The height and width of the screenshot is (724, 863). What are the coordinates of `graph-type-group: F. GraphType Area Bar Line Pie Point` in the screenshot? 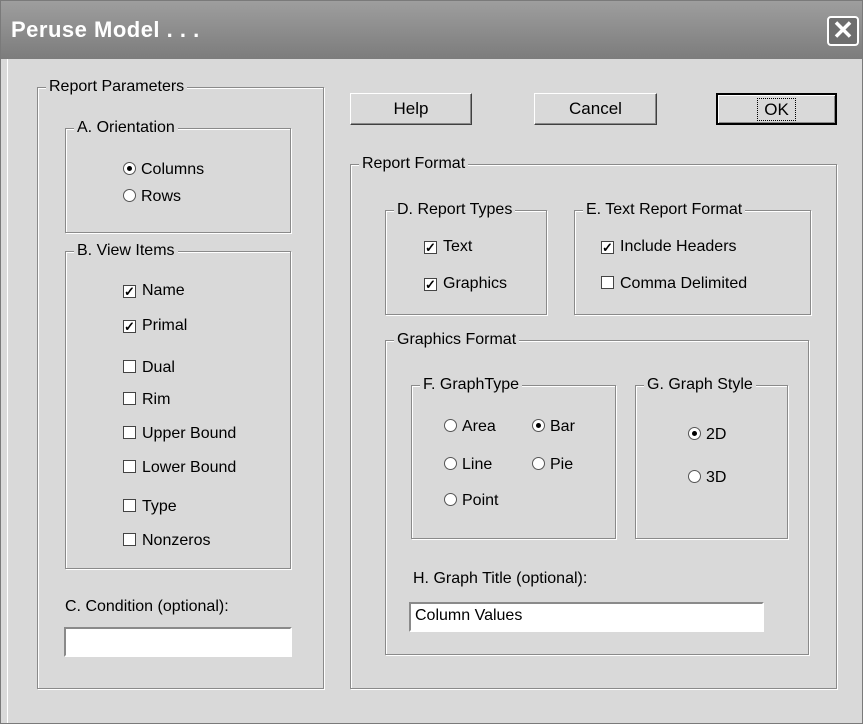 It's located at (513, 456).